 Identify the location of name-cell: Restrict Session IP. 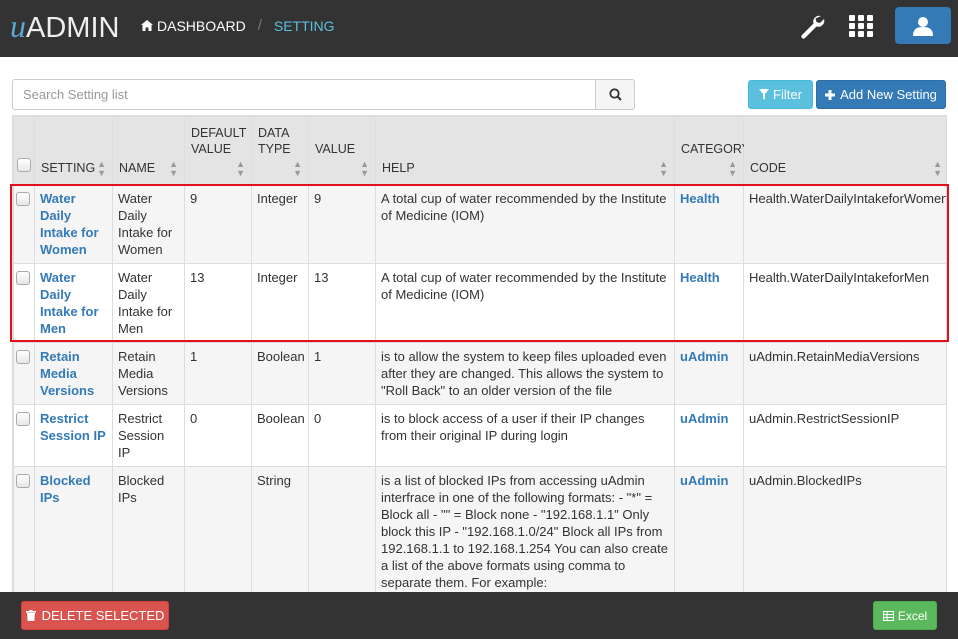
(148, 435).